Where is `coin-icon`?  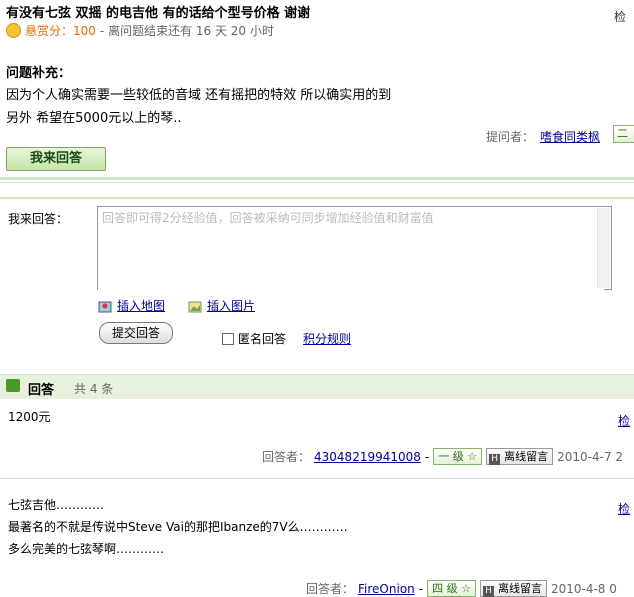
coin-icon is located at coordinates (13, 30).